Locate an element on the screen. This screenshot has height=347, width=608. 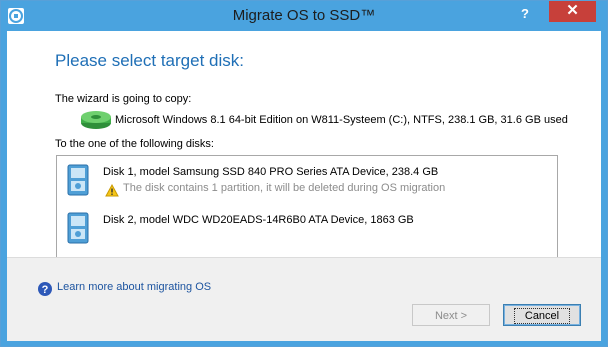
cancel-label: Cancel is located at coordinates (542, 316).